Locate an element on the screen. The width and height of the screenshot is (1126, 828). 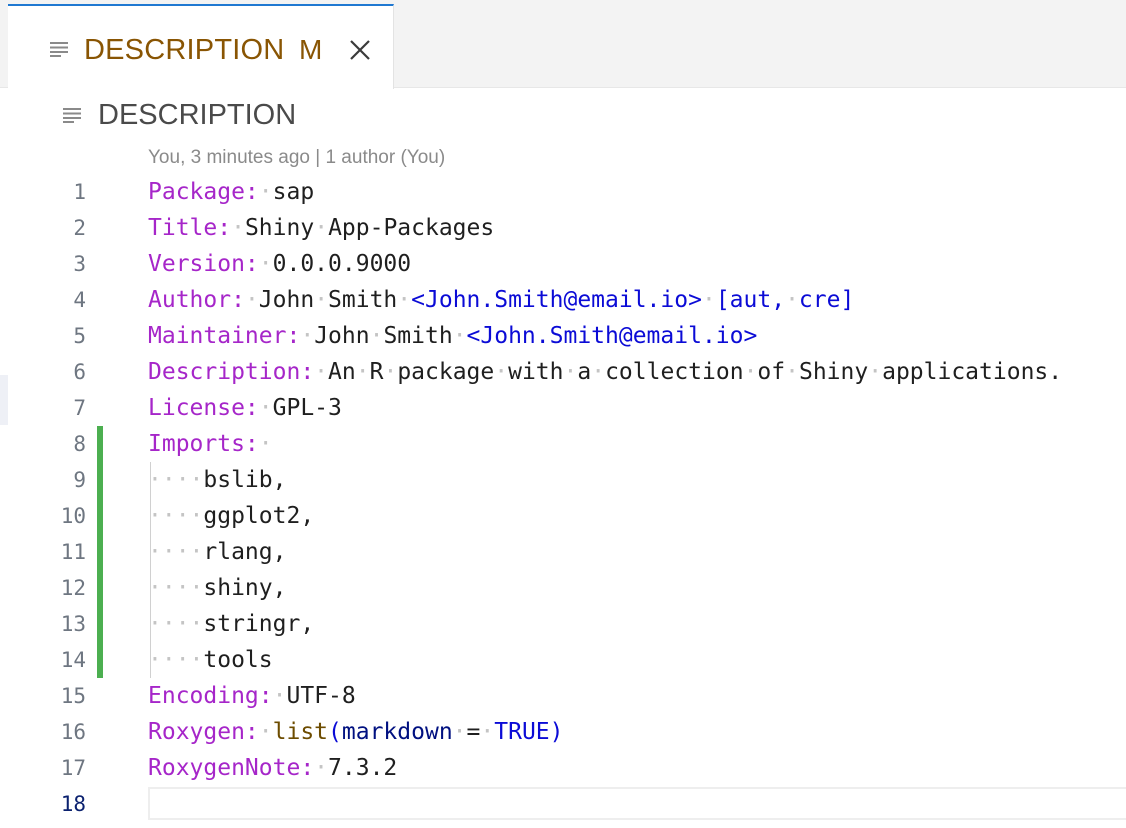
code-line: 14 ····tools is located at coordinates (563, 660).